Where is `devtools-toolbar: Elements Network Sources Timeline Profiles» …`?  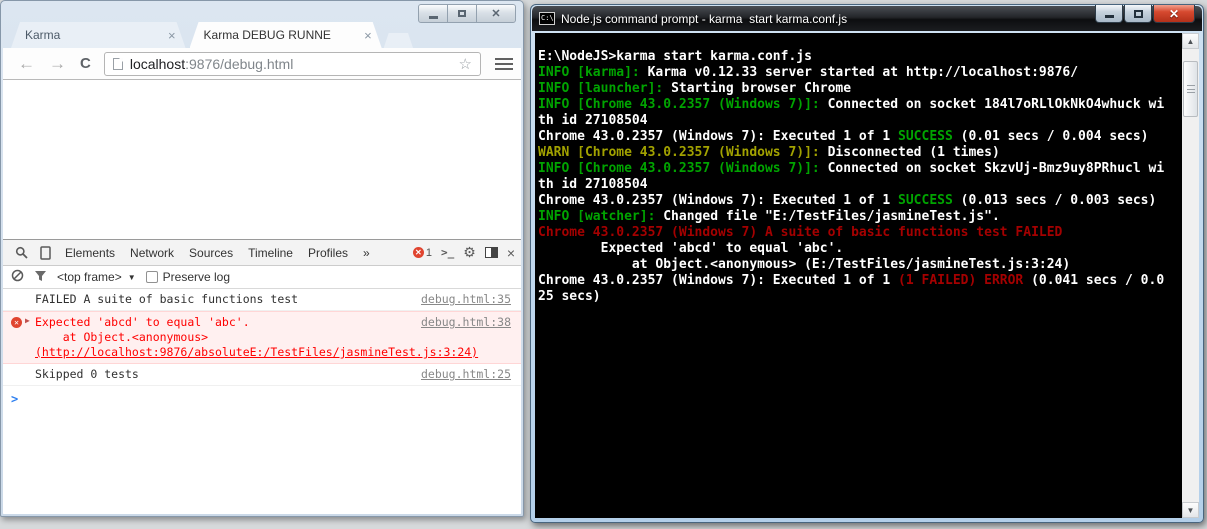
devtools-toolbar: Elements Network Sources Timeline Profiles» … is located at coordinates (262, 253).